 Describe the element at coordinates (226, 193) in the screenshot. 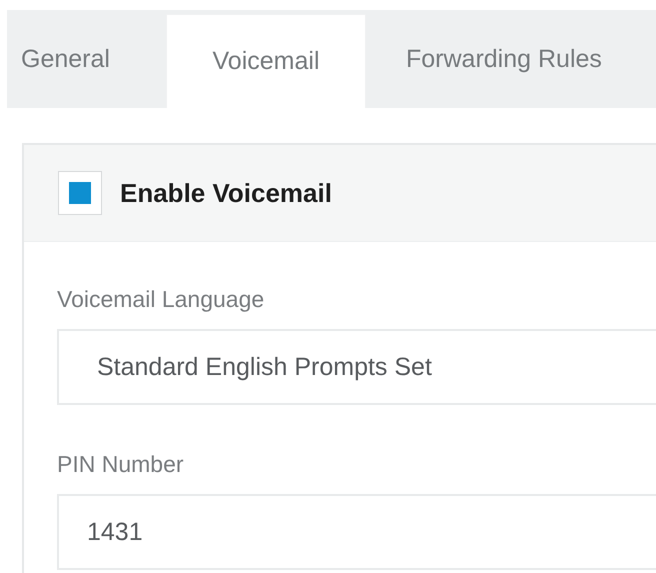

I see `checkbox-label: Enable Voicemail` at that location.